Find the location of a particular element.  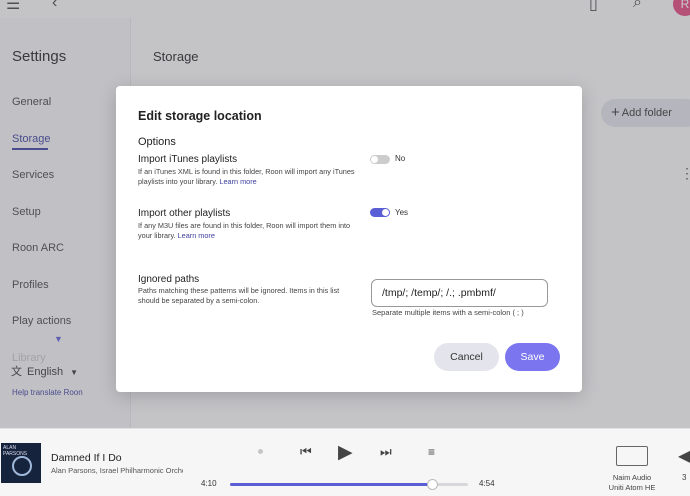

previous-icon: ⏮ is located at coordinates (306, 452).